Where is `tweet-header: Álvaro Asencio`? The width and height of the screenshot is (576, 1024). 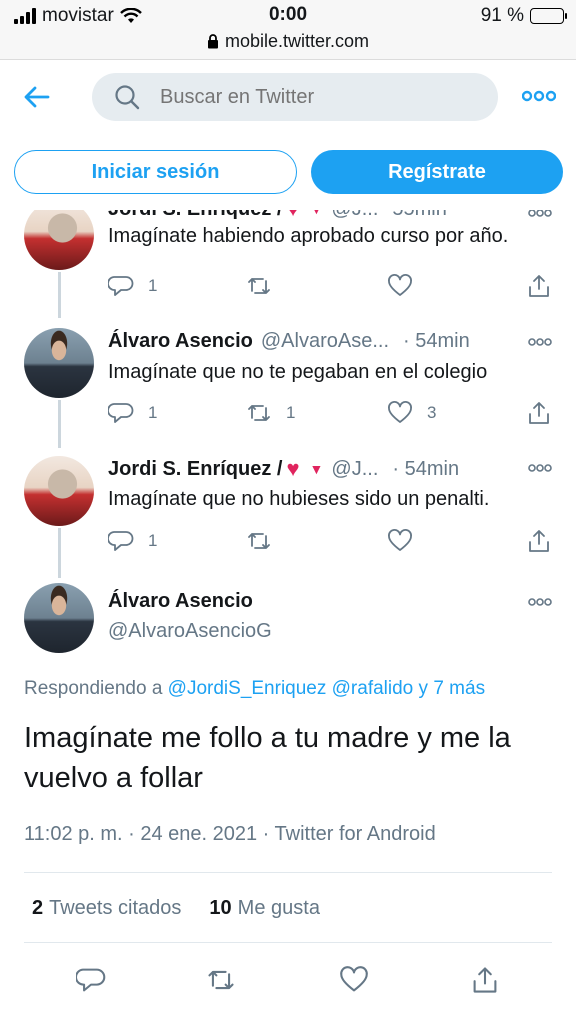
tweet-header: Álvaro Asencio is located at coordinates (180, 601).